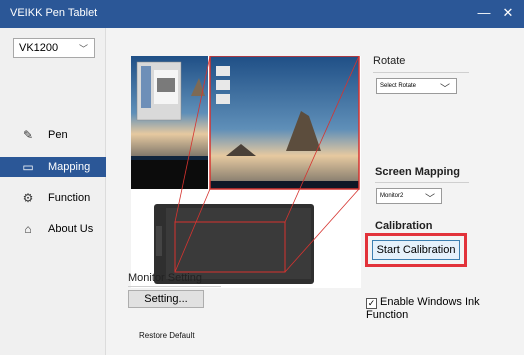 Image resolution: width=524 pixels, height=355 pixels. I want to click on monitor-select-value: Monitor2, so click(392, 196).